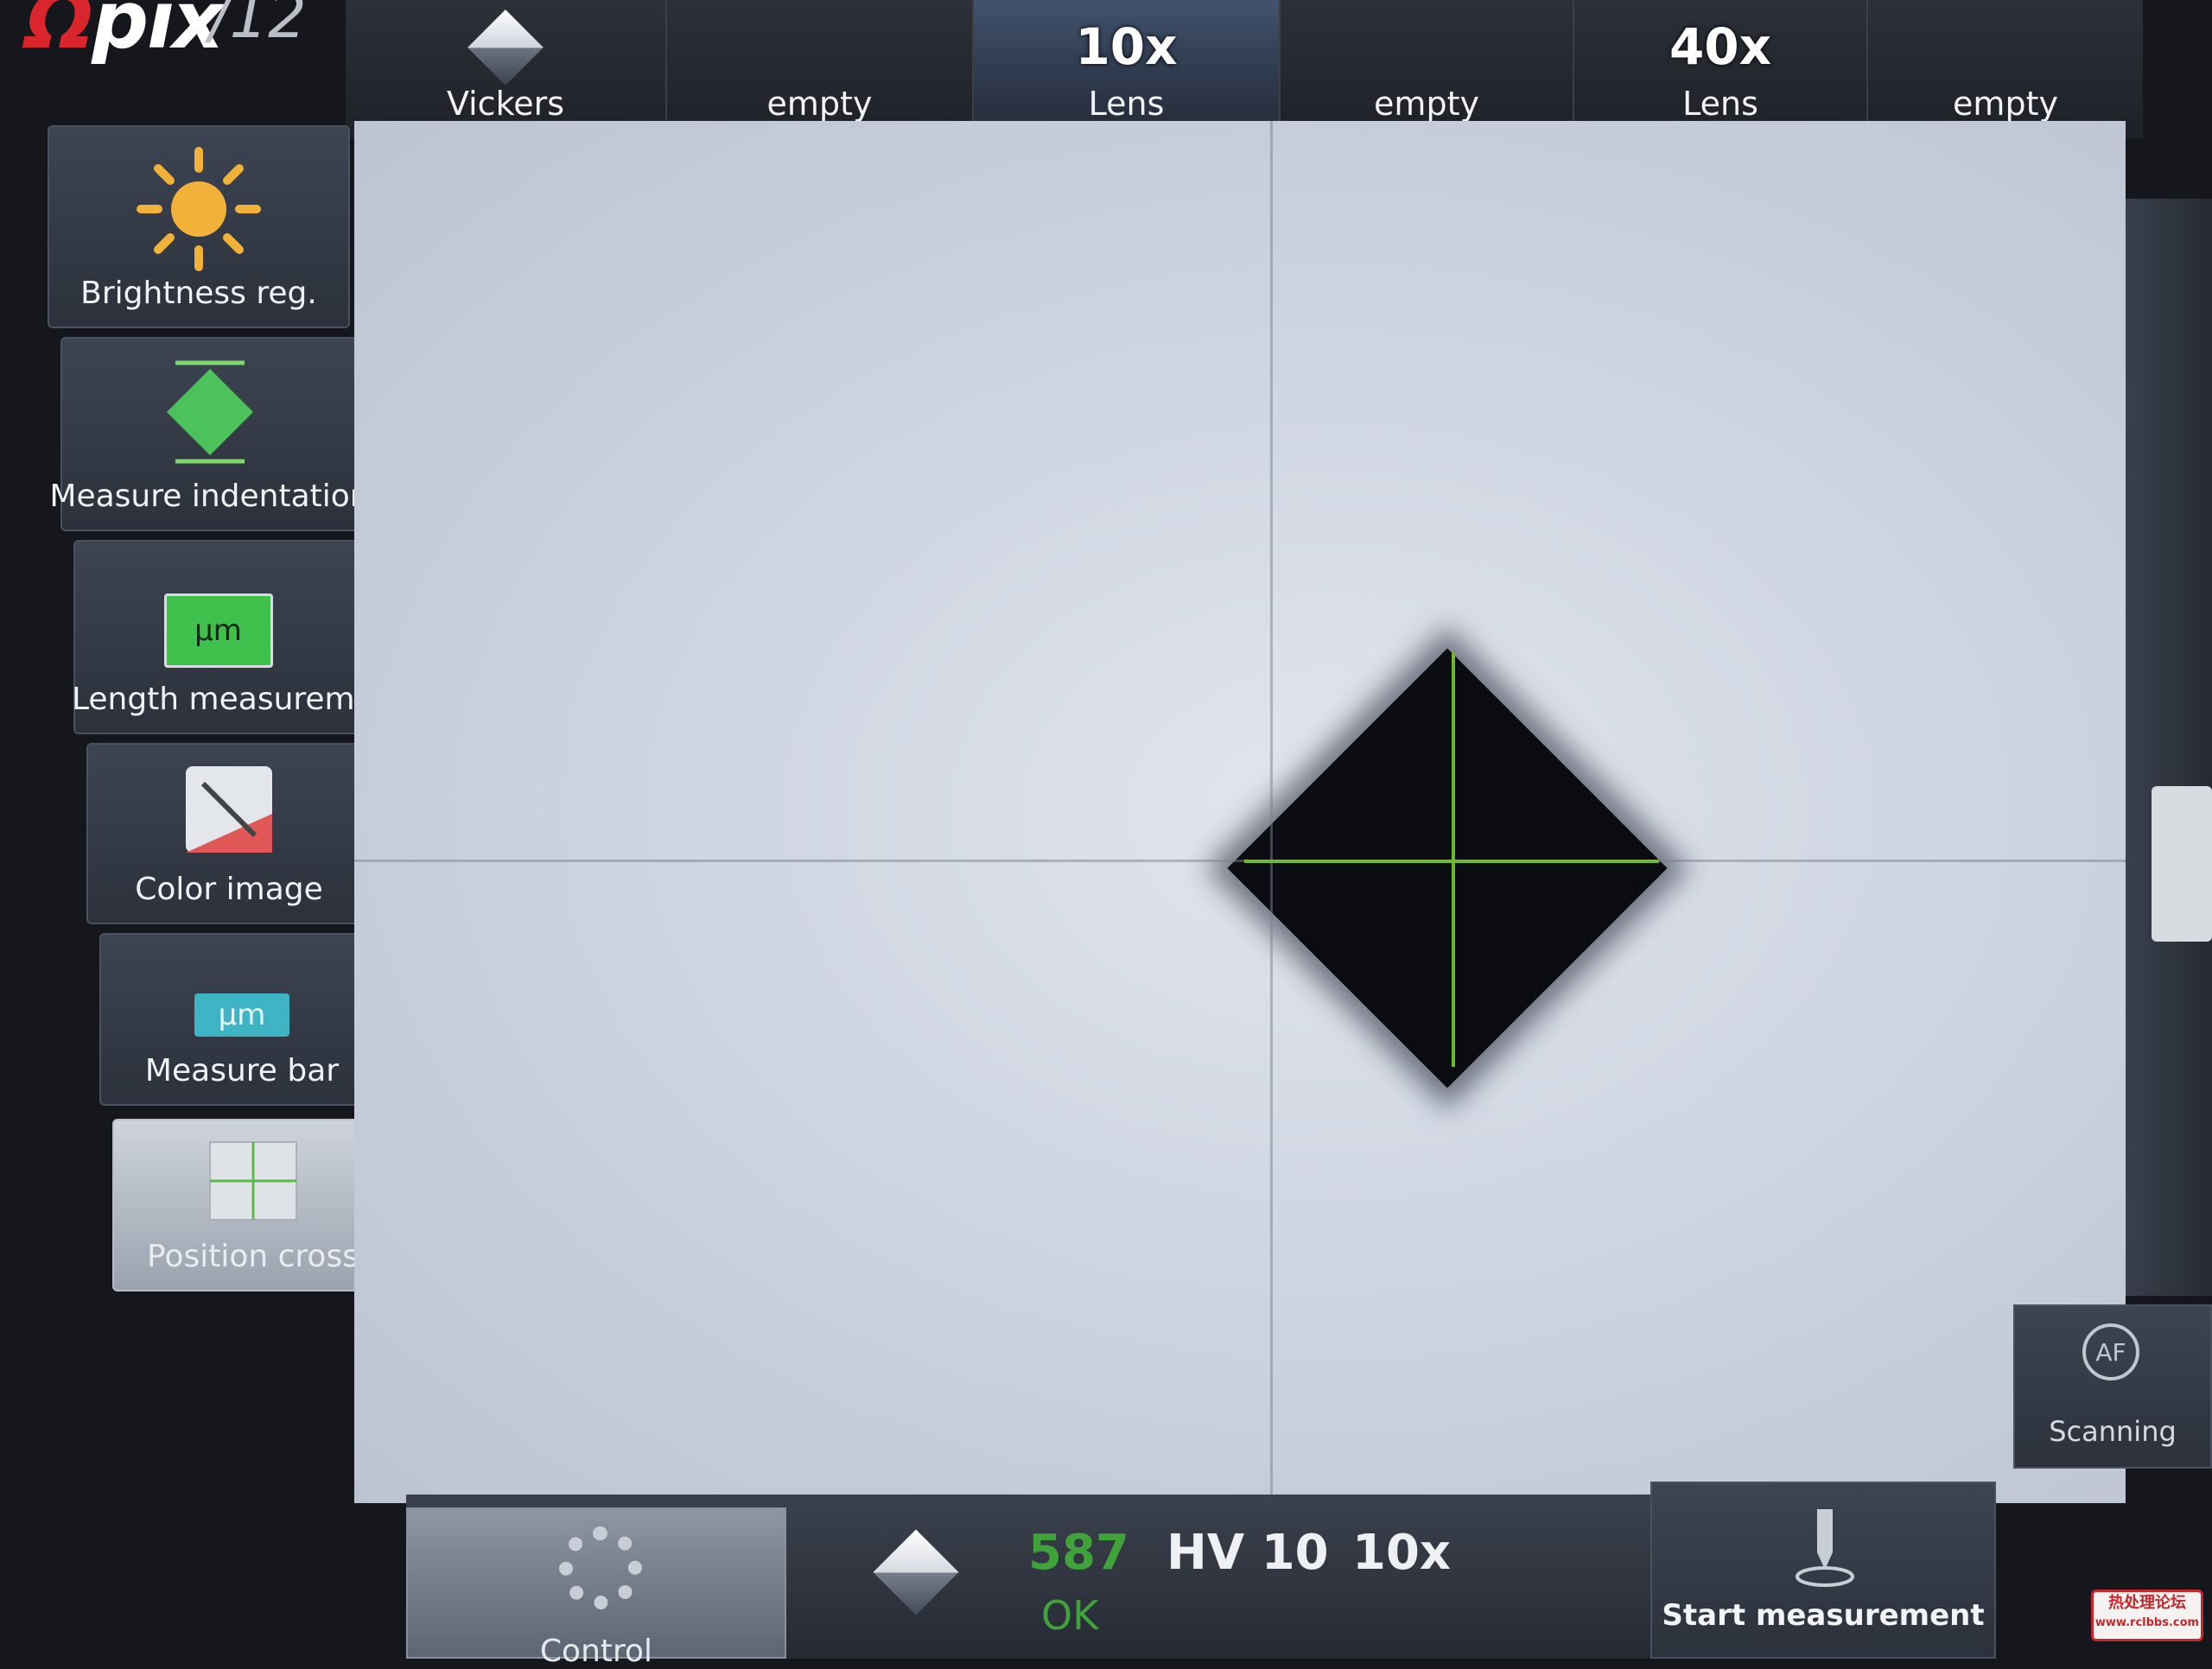 This screenshot has height=1669, width=2212. What do you see at coordinates (818, 69) in the screenshot?
I see `toolbar-slot-empty-1: empty` at bounding box center [818, 69].